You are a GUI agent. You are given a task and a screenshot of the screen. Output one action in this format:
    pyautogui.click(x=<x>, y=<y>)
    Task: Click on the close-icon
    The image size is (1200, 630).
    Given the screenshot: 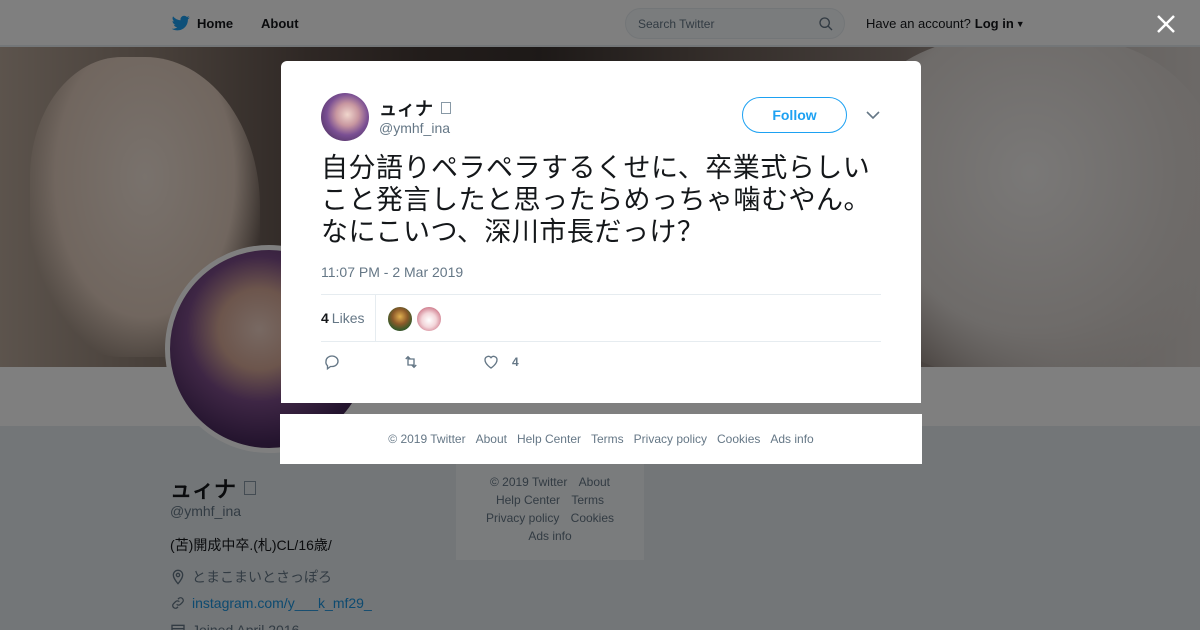 What is the action you would take?
    pyautogui.click(x=1166, y=24)
    